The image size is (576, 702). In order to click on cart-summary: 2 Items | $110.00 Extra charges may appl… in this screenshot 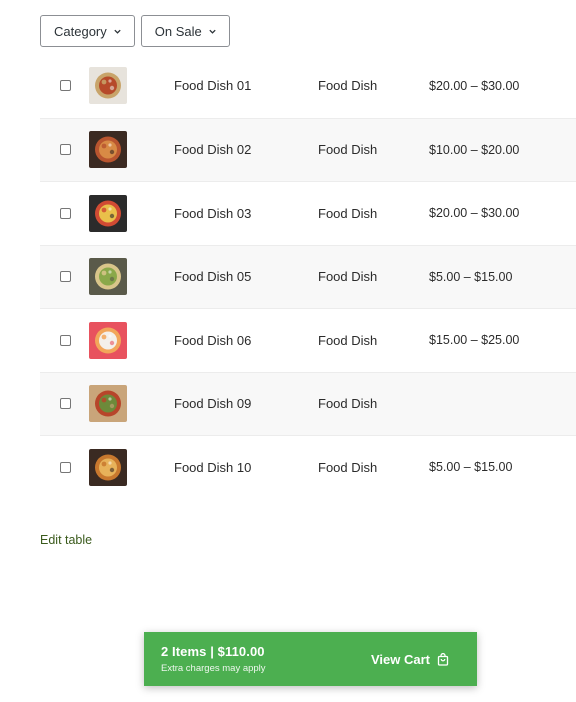, I will do `click(213, 659)`.